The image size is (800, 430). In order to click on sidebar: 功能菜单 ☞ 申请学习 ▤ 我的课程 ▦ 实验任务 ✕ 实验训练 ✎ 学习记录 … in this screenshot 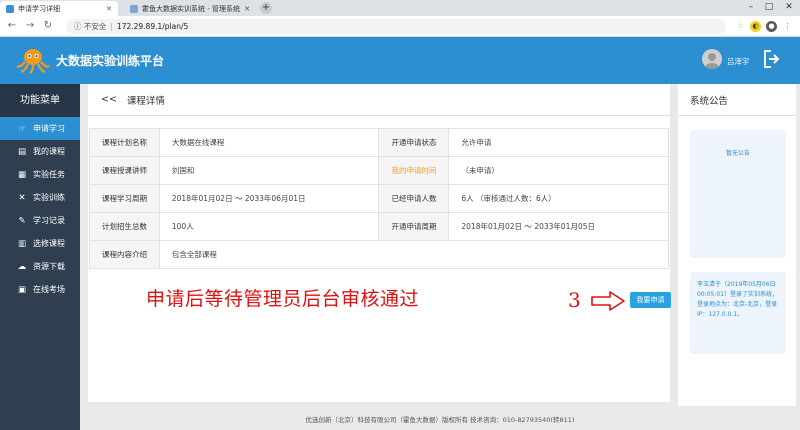, I will do `click(40, 257)`.